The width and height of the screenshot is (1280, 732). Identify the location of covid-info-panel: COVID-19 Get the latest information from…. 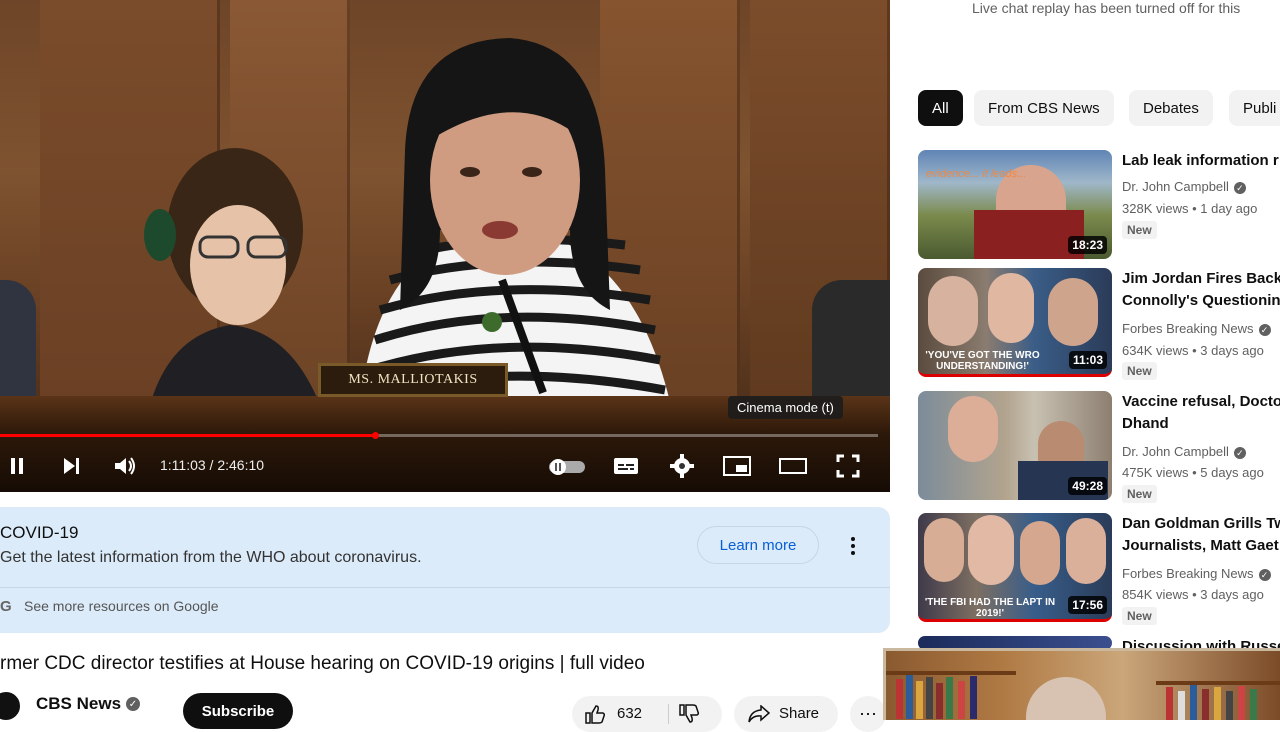
(445, 570).